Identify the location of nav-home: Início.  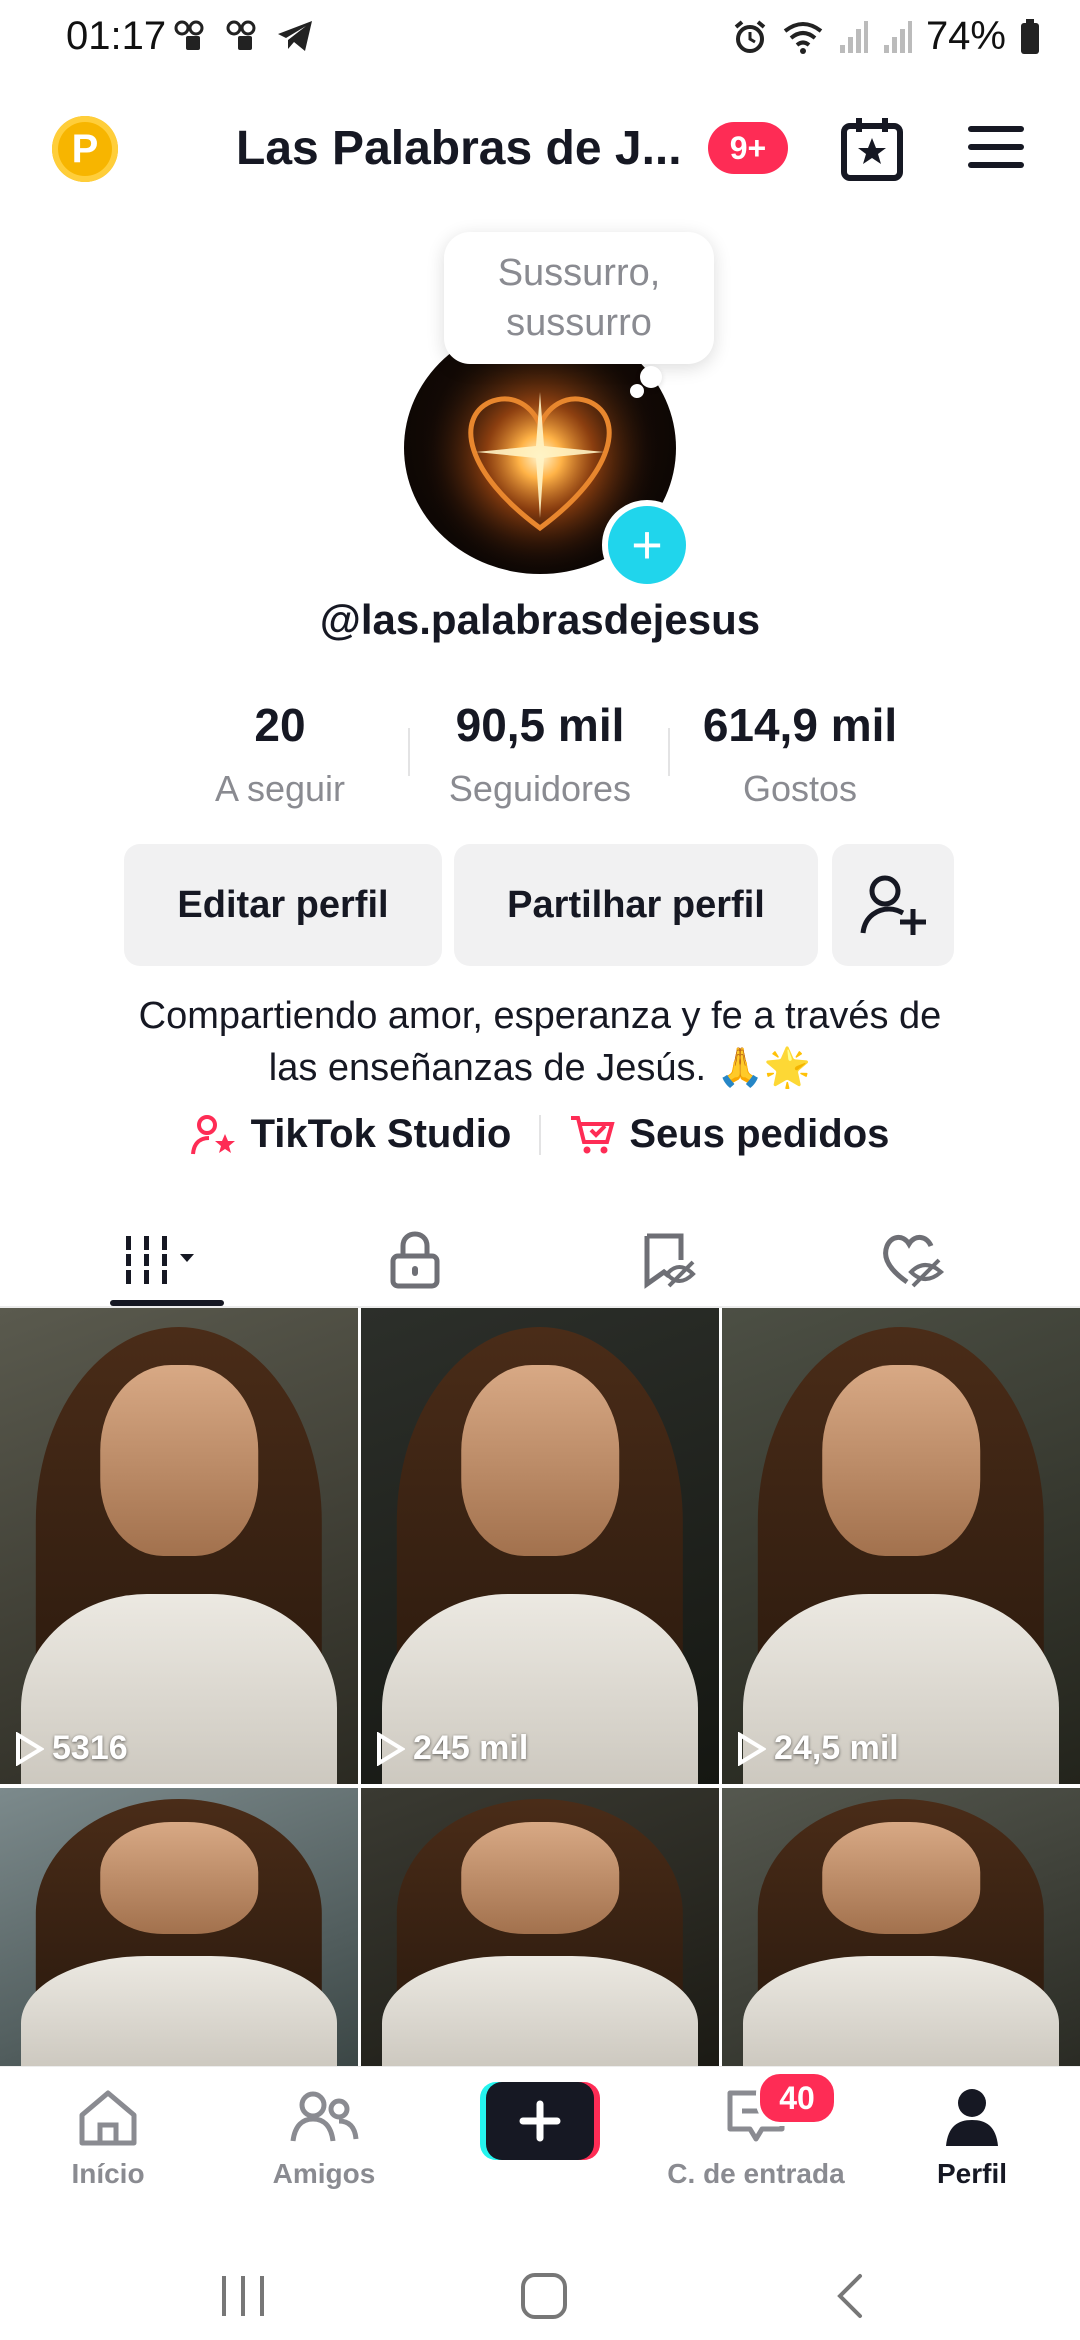
(108, 2136).